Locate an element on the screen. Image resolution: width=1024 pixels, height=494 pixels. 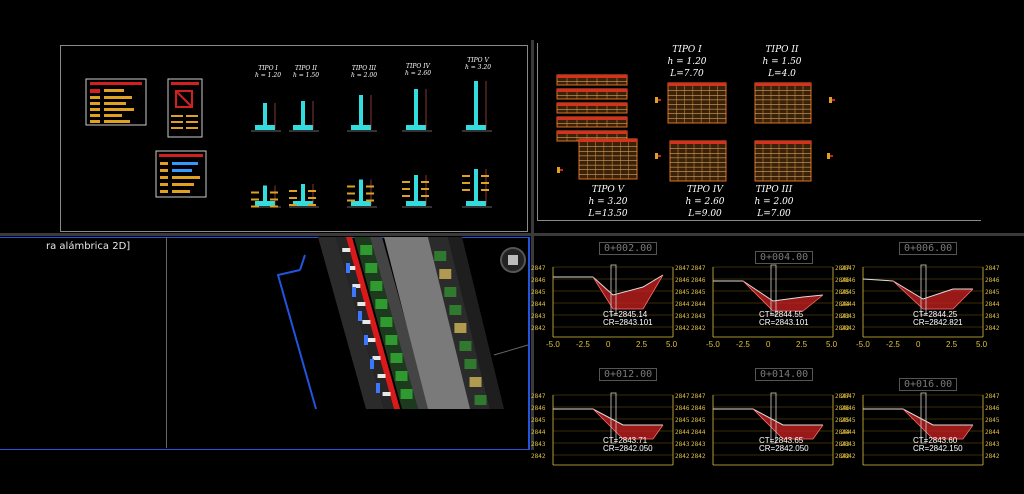
section-x-tick: 5.0 is located at coordinates (672, 344).